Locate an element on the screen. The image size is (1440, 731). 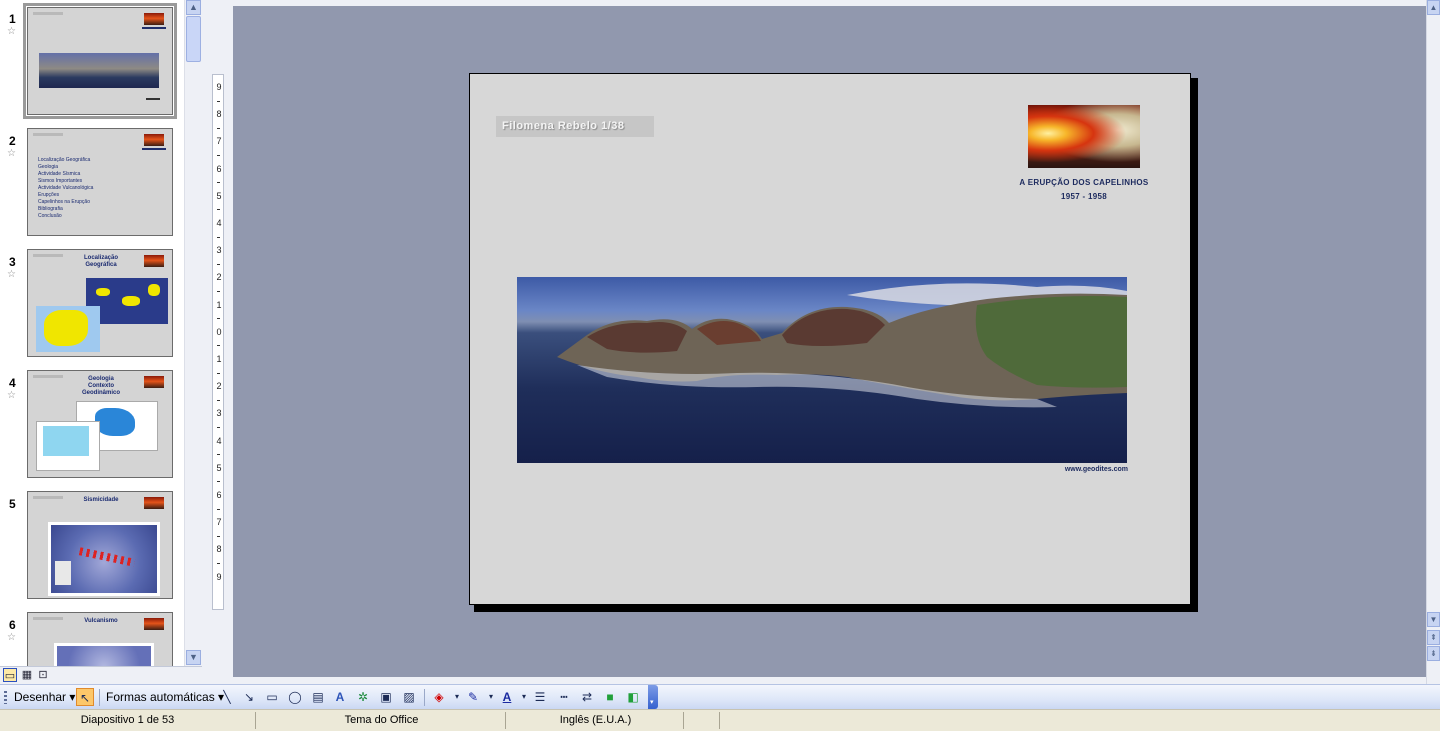
draw-menu: Desenhar ▾ is located at coordinates (44, 697).